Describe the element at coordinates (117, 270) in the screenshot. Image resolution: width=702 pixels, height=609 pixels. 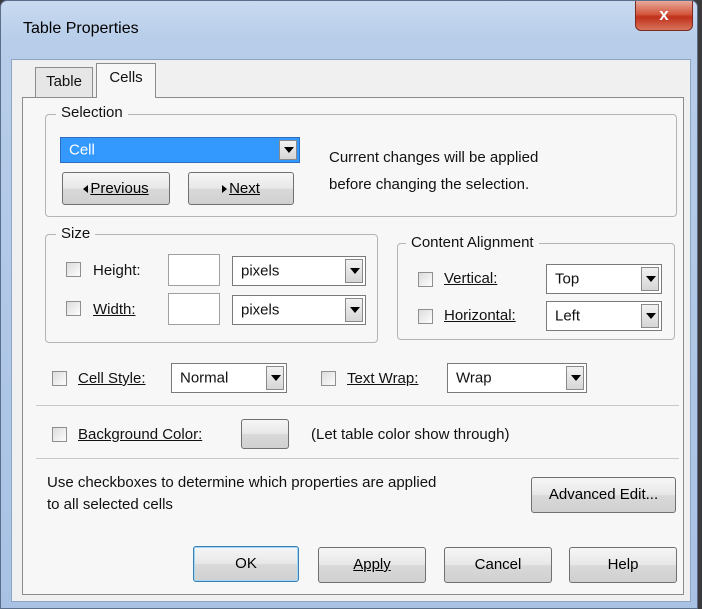
I see `height-label: Height:` at that location.